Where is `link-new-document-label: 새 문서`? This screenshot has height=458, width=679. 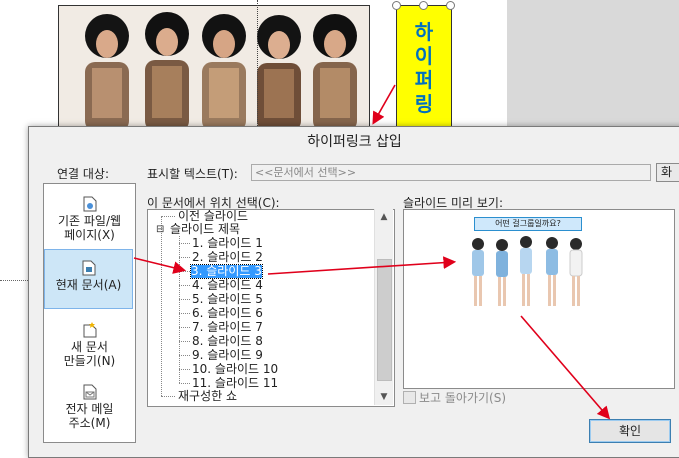 link-new-document-label: 새 문서 is located at coordinates (89, 347).